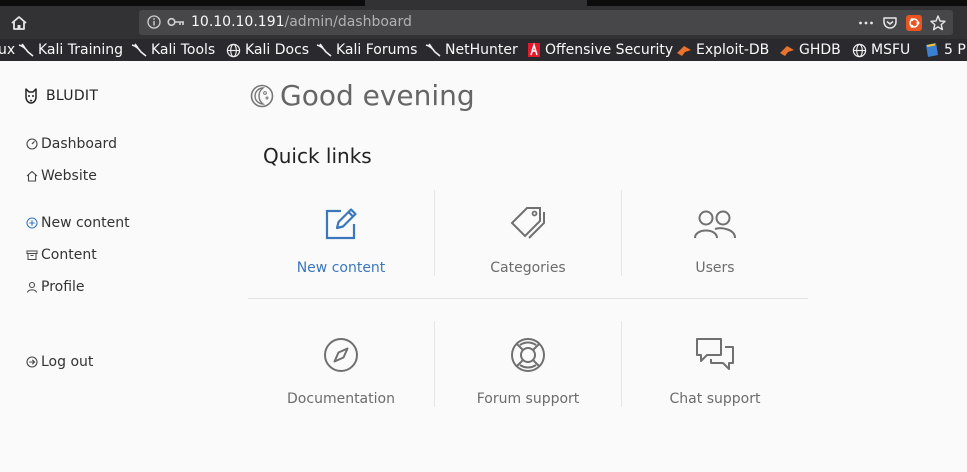 This screenshot has width=967, height=472. Describe the element at coordinates (32, 287) in the screenshot. I see `person-icon` at that location.